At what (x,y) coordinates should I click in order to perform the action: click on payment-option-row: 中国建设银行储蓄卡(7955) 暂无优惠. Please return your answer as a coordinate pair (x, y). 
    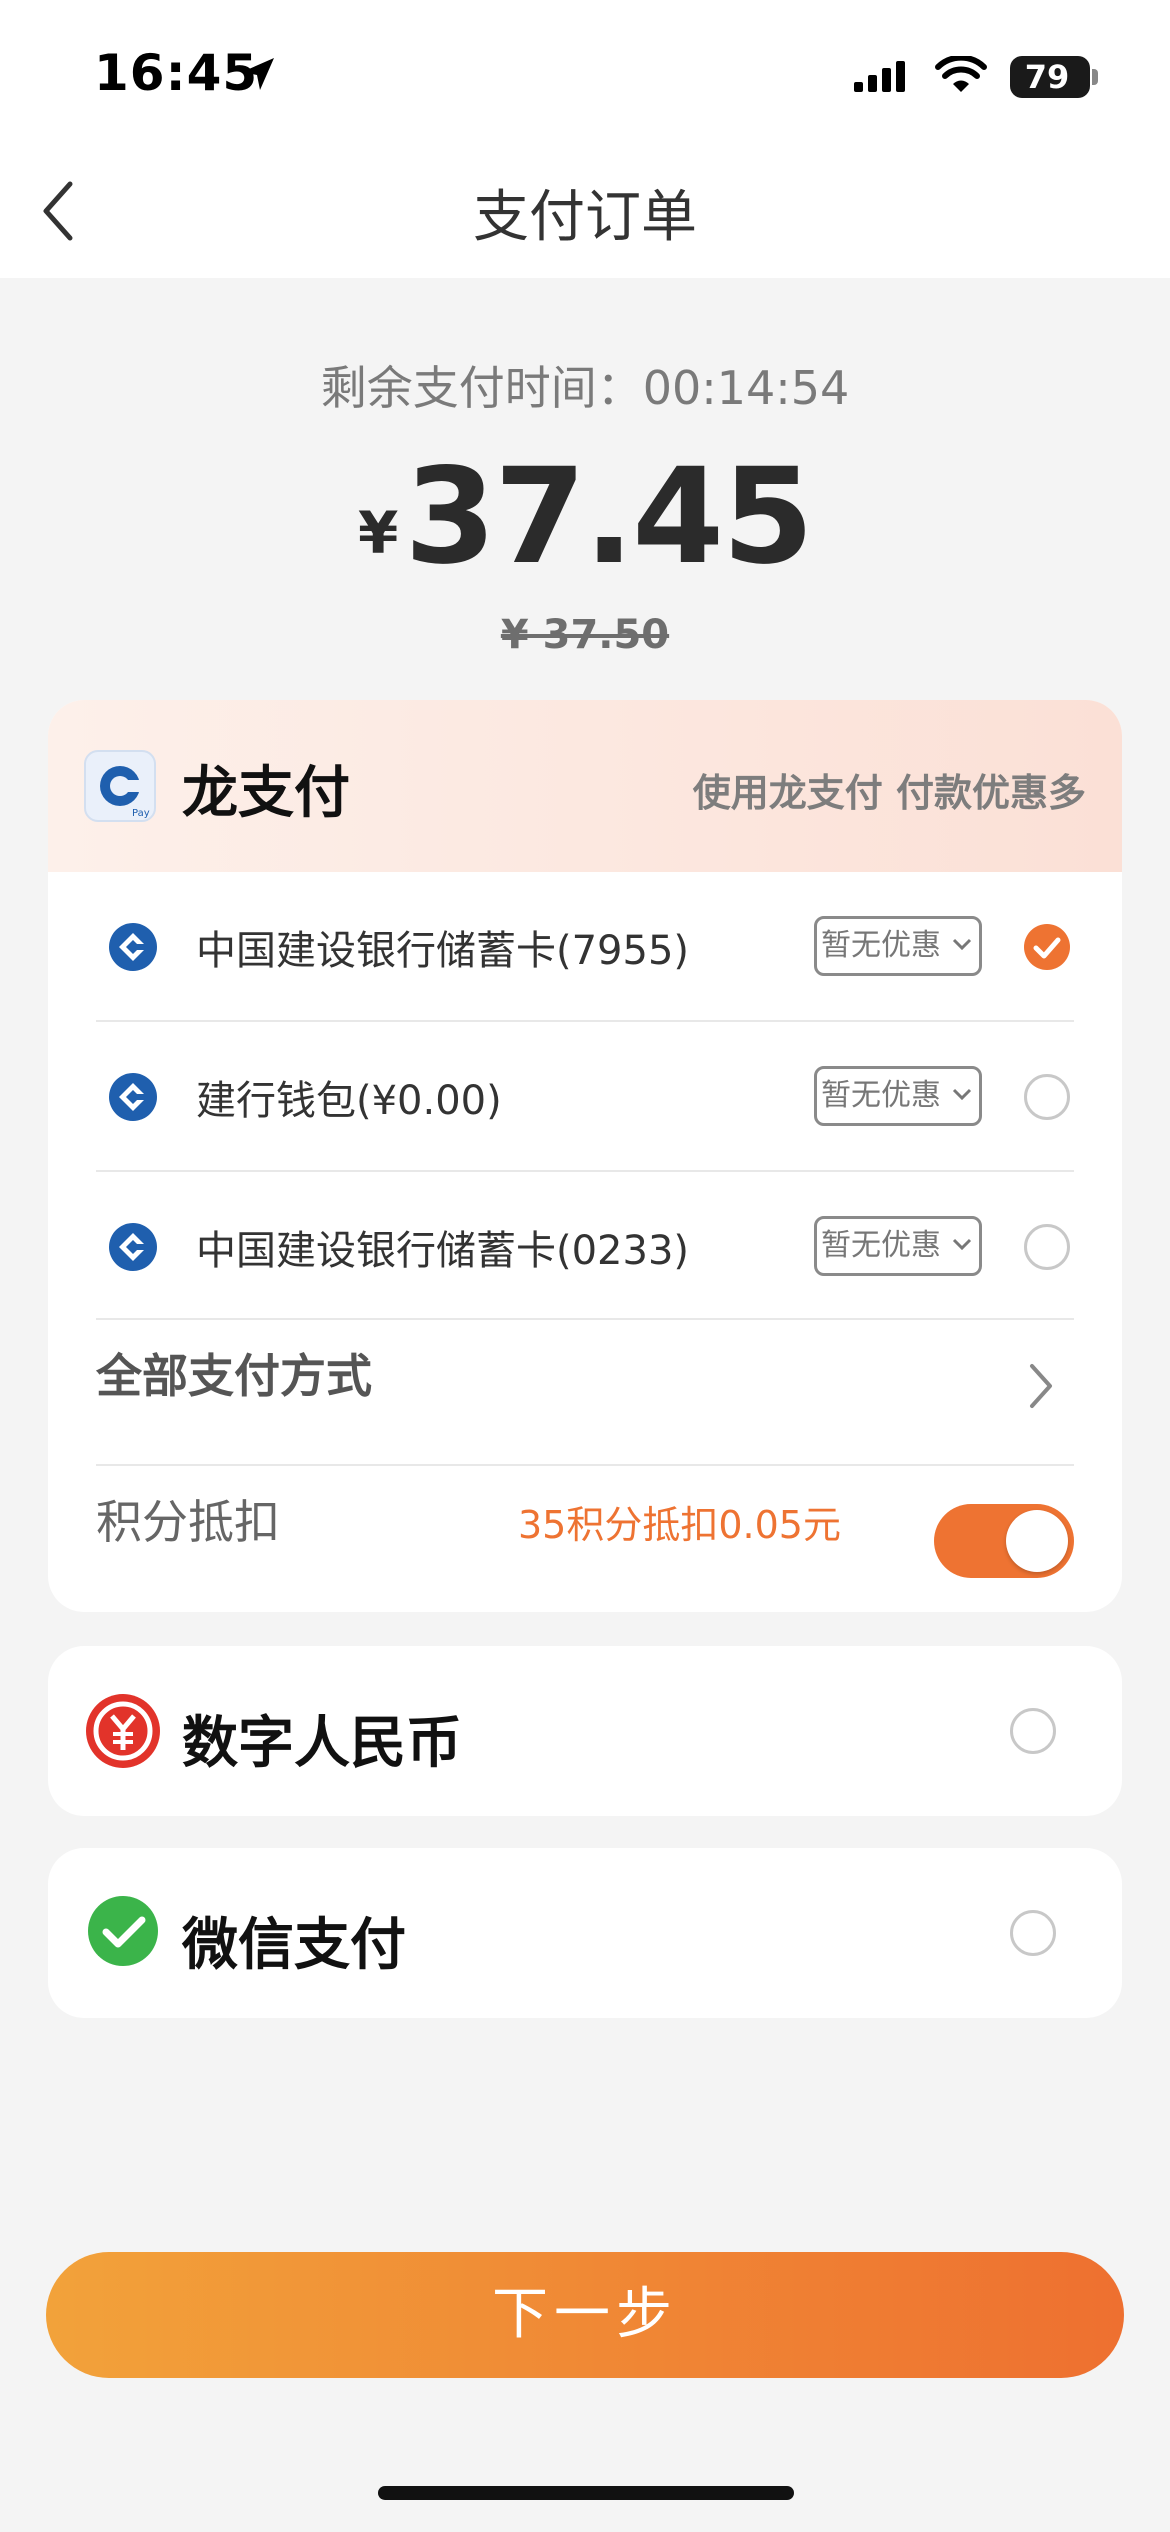
    Looking at the image, I should click on (585, 946).